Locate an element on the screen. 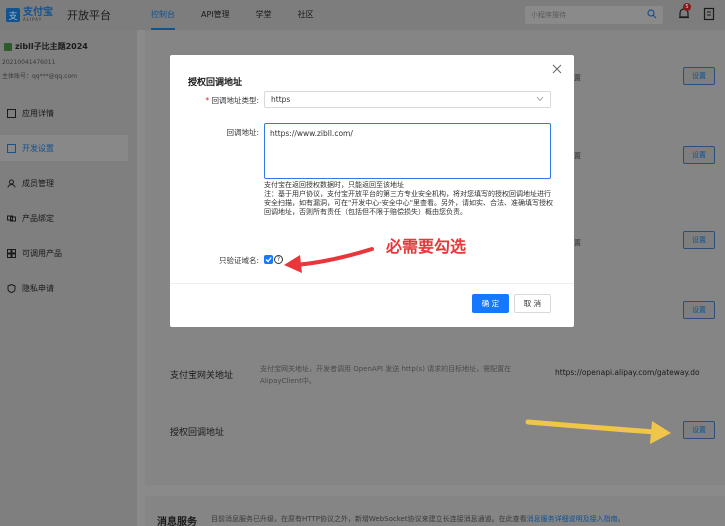 The width and height of the screenshot is (725, 526). sidebar-item-label: 隐私申请 is located at coordinates (38, 288).